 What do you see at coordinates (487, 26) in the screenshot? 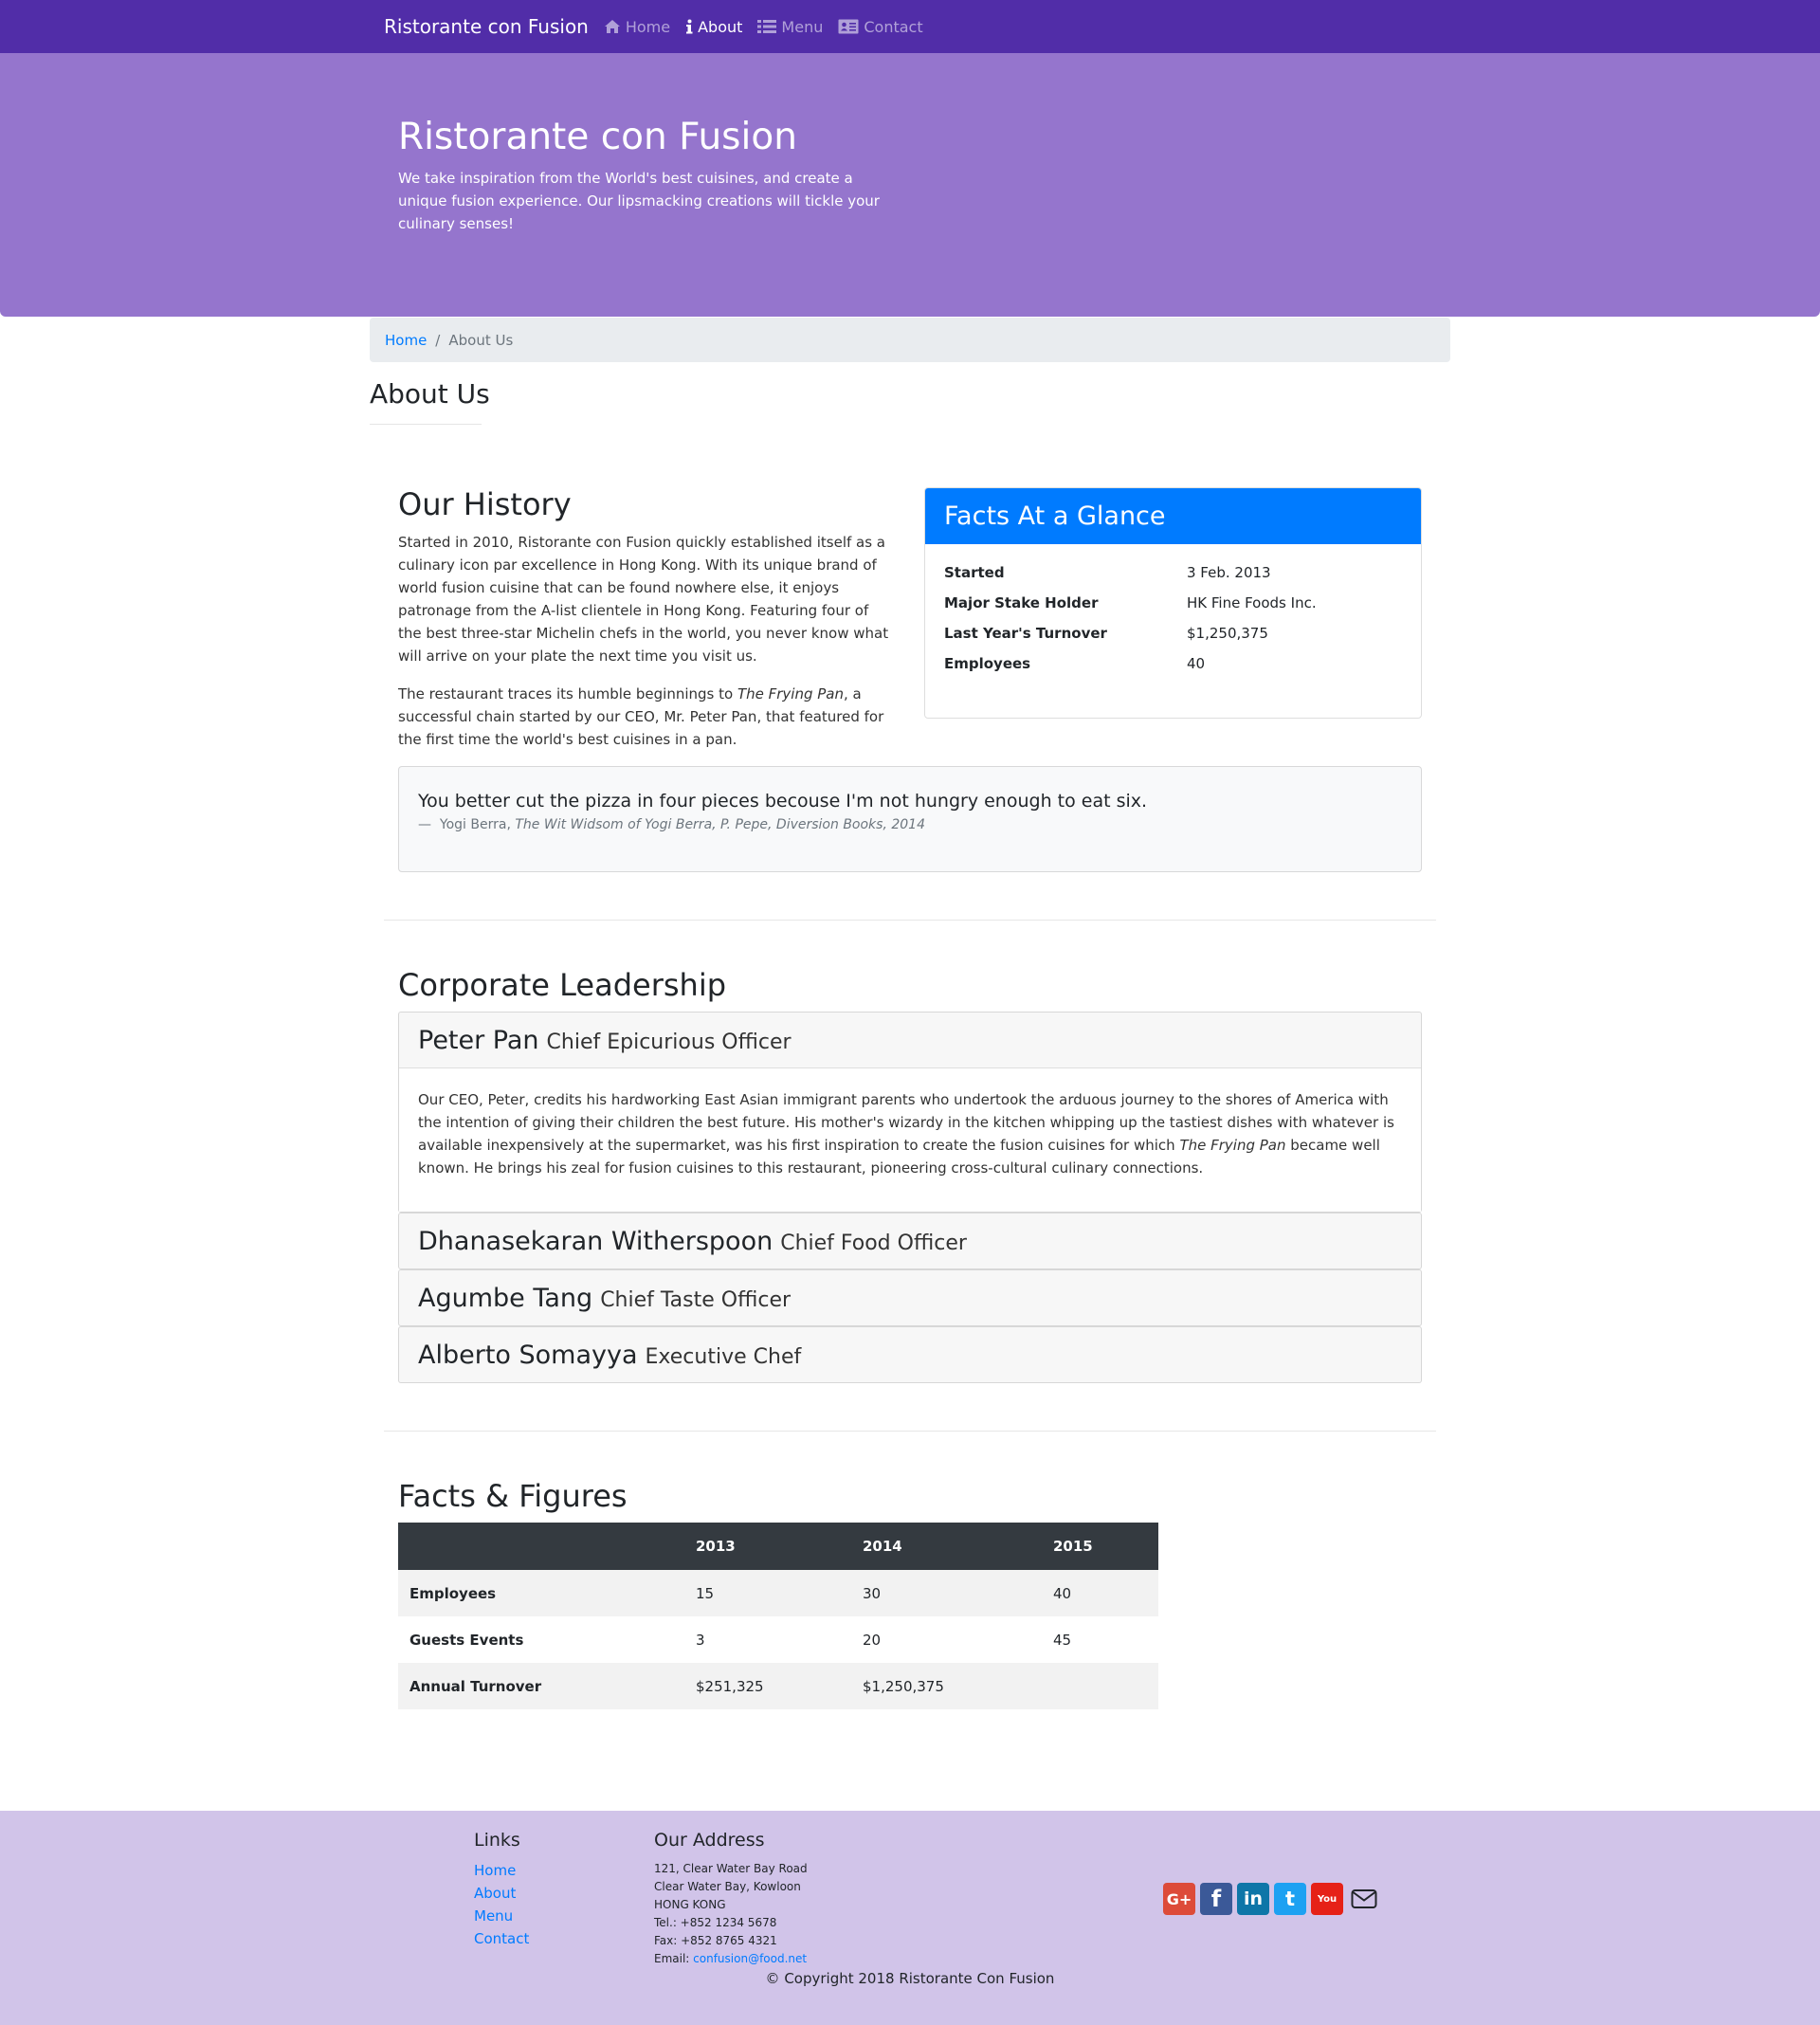
I see `navbar-brand: Ristorante con Fusion` at bounding box center [487, 26].